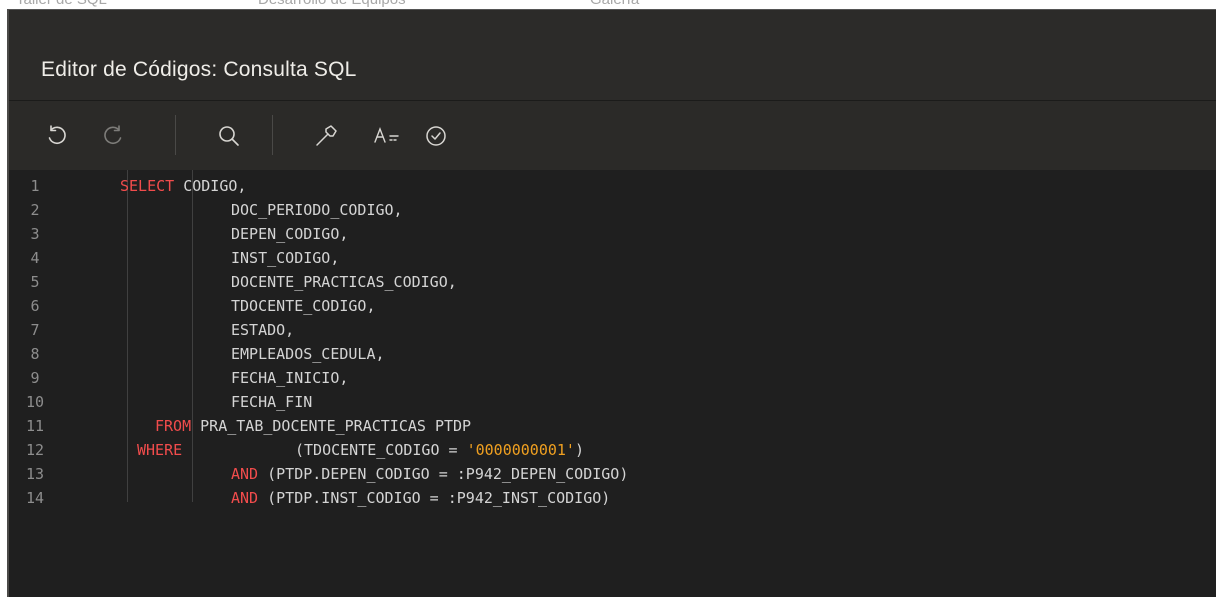 The width and height of the screenshot is (1216, 597). I want to click on line-number: 12, so click(35, 450).